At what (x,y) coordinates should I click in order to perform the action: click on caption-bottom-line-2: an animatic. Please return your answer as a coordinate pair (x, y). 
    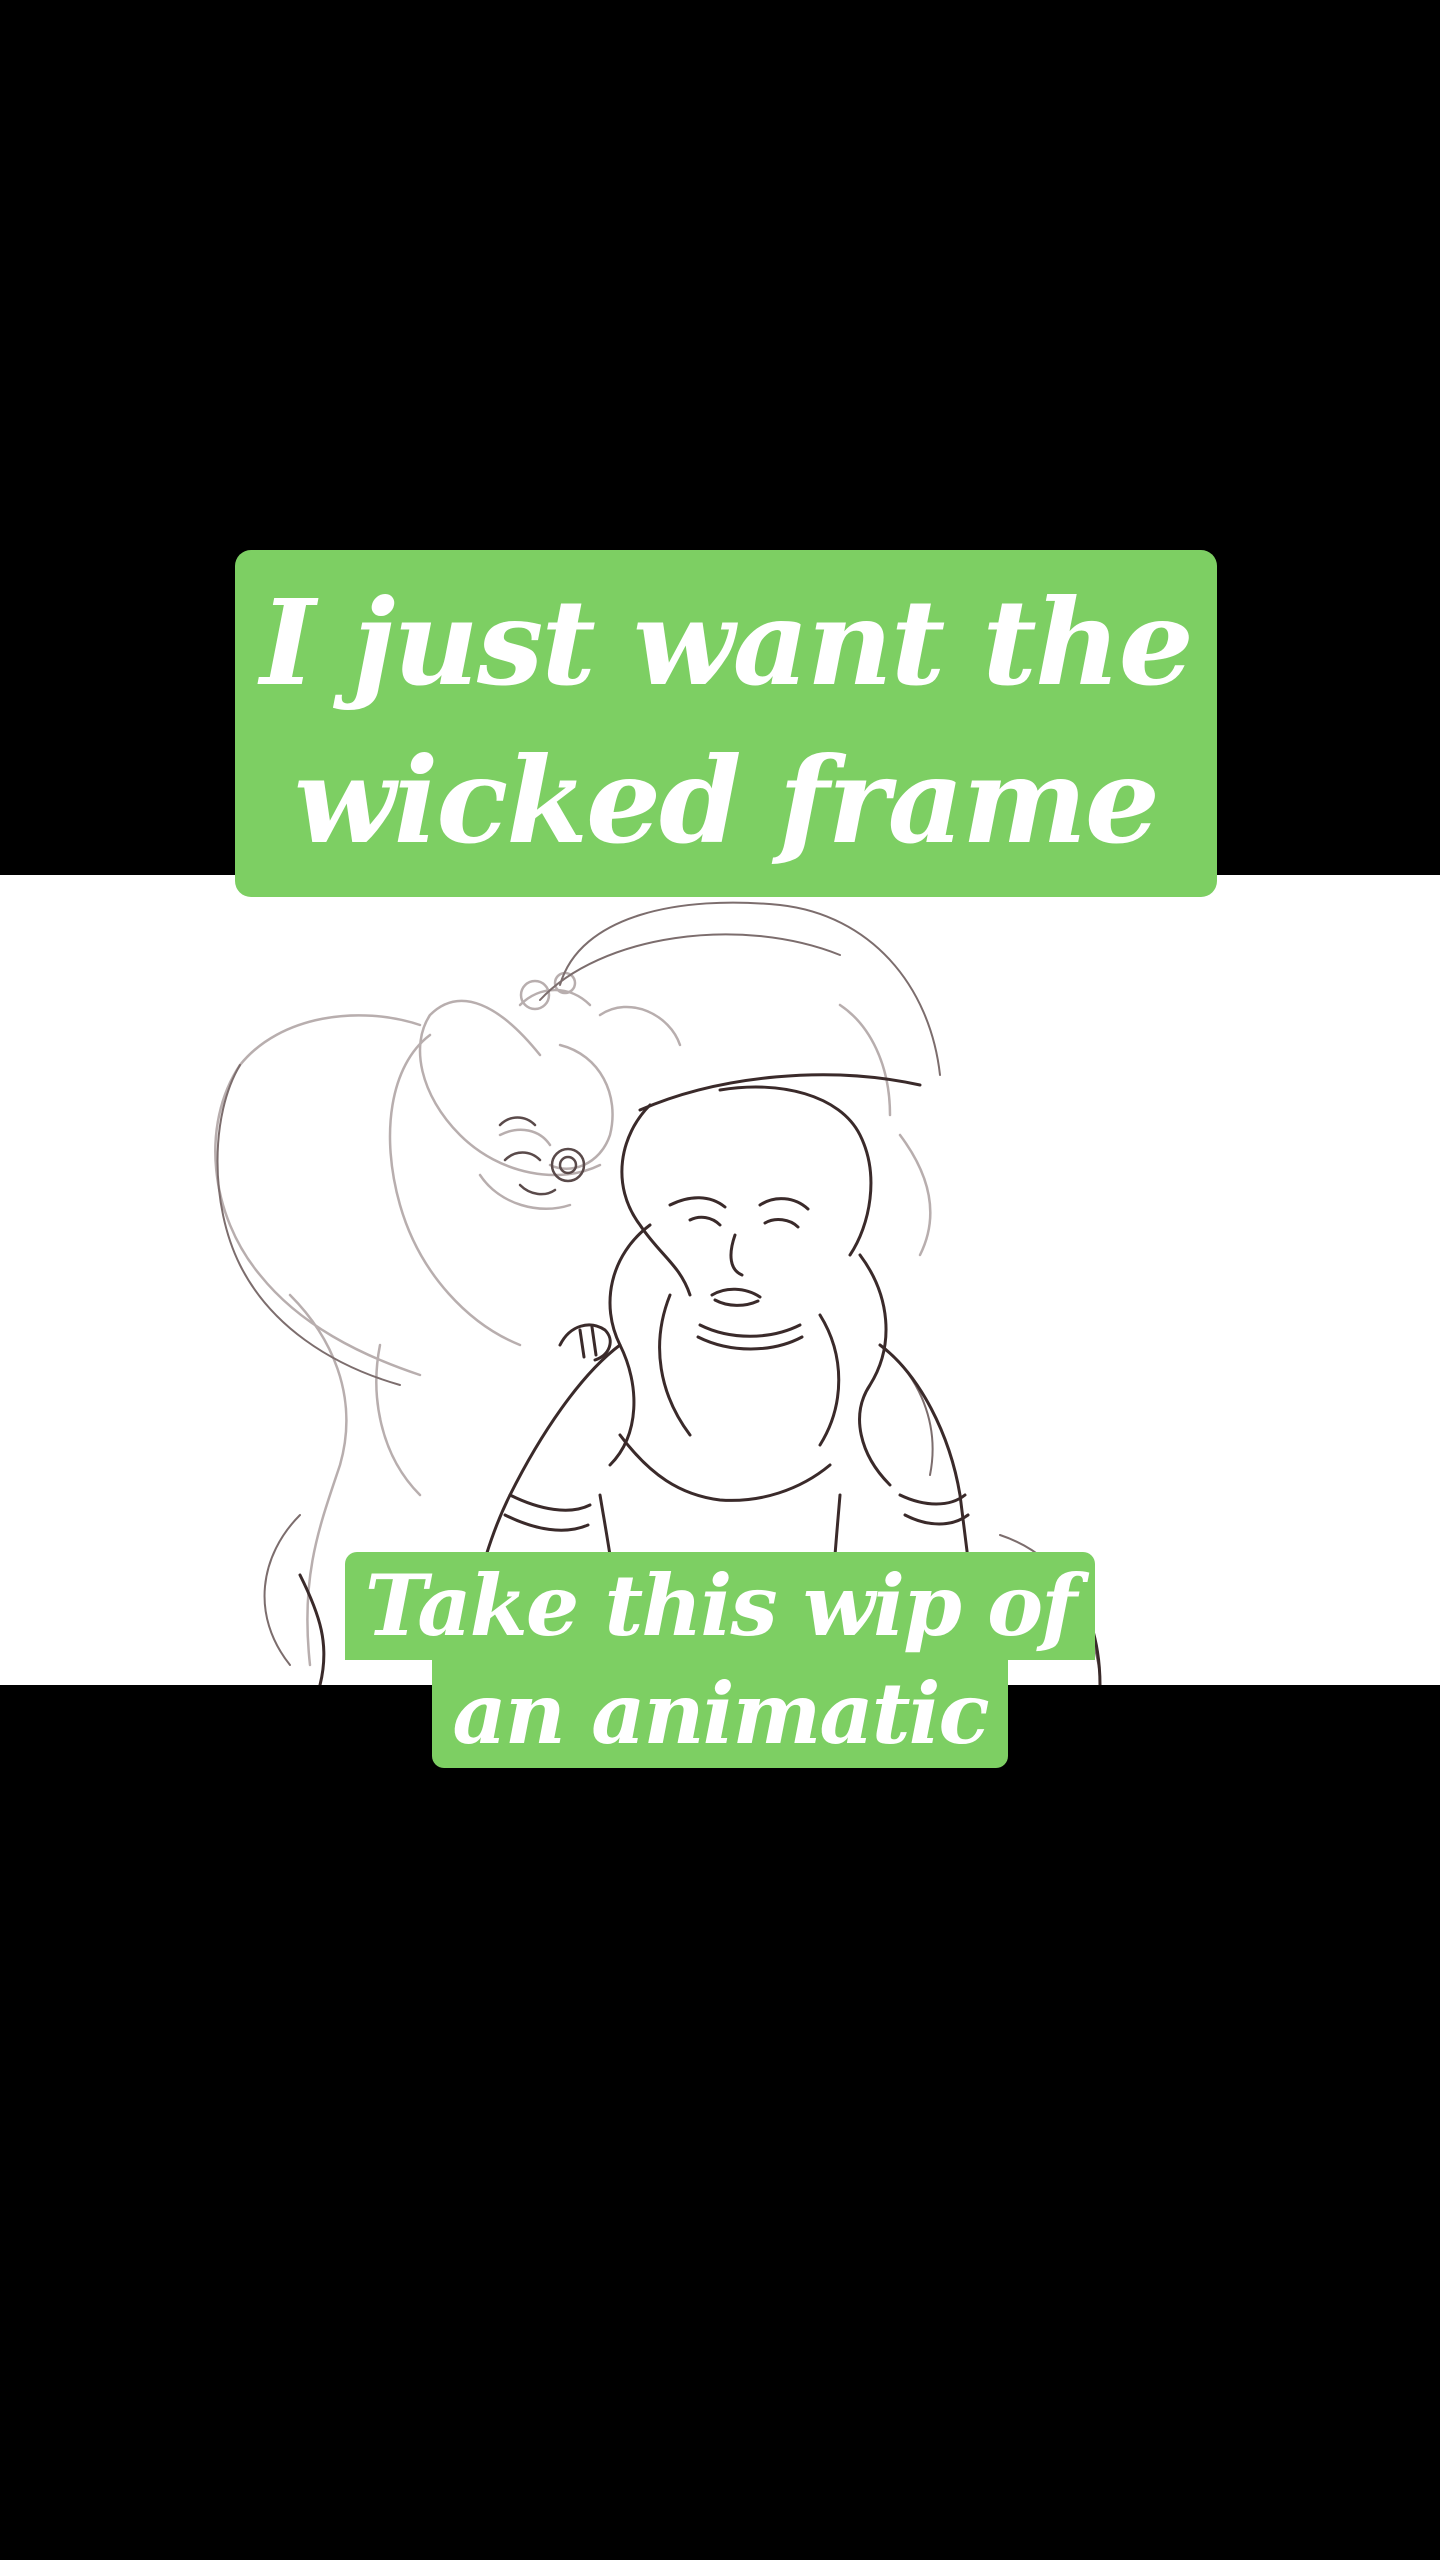
    Looking at the image, I should click on (720, 1714).